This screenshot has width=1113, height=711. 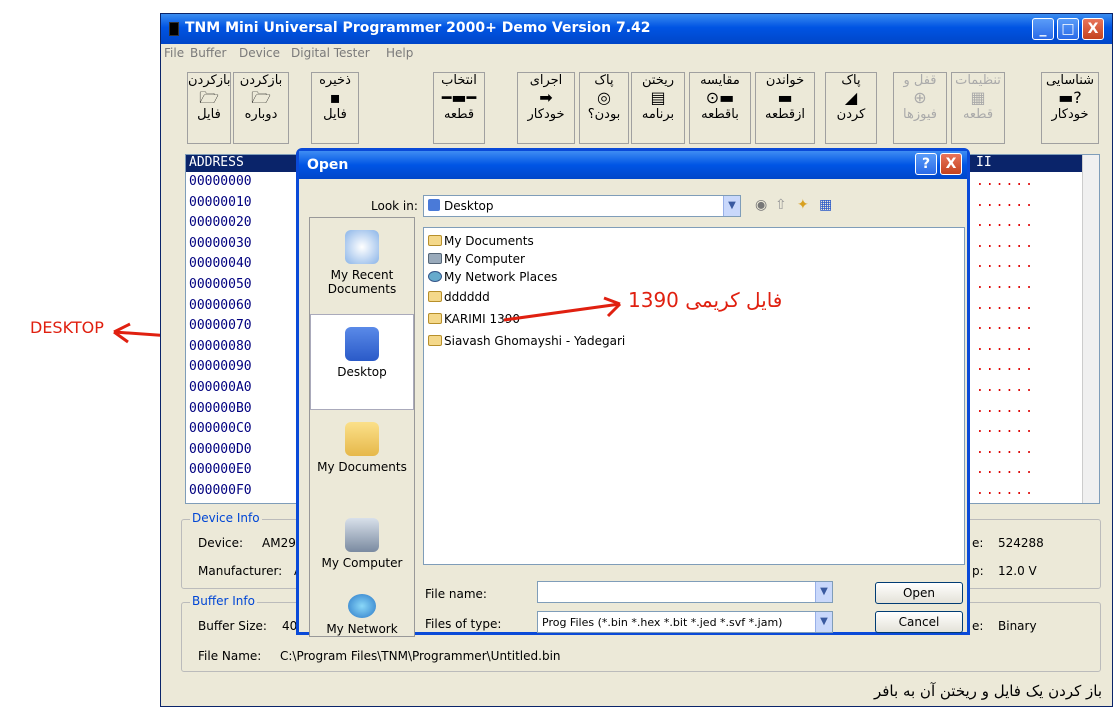 What do you see at coordinates (261, 108) in the screenshot?
I see `reopen-file-button: بازکردن 🗁 دوباره` at bounding box center [261, 108].